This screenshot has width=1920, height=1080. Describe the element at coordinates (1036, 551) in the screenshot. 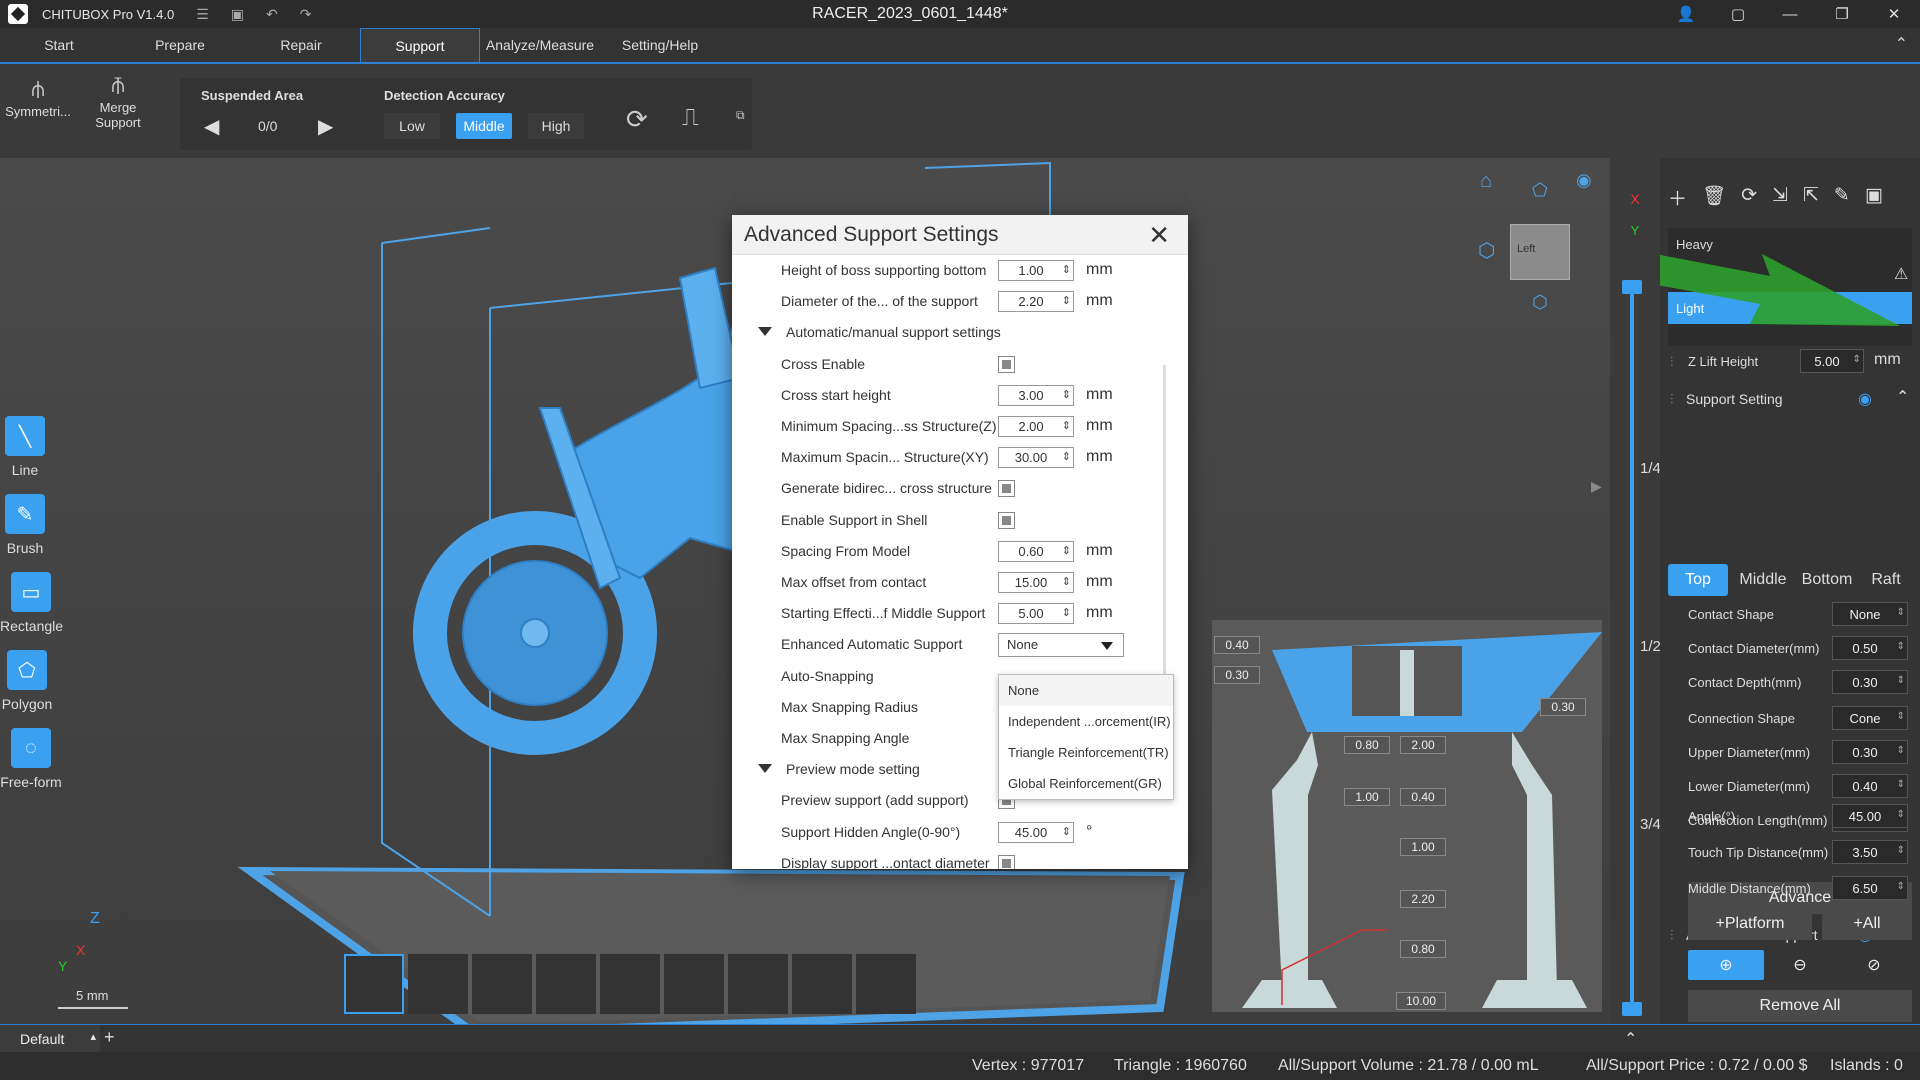

I see `setting-value-input: 0.60` at that location.